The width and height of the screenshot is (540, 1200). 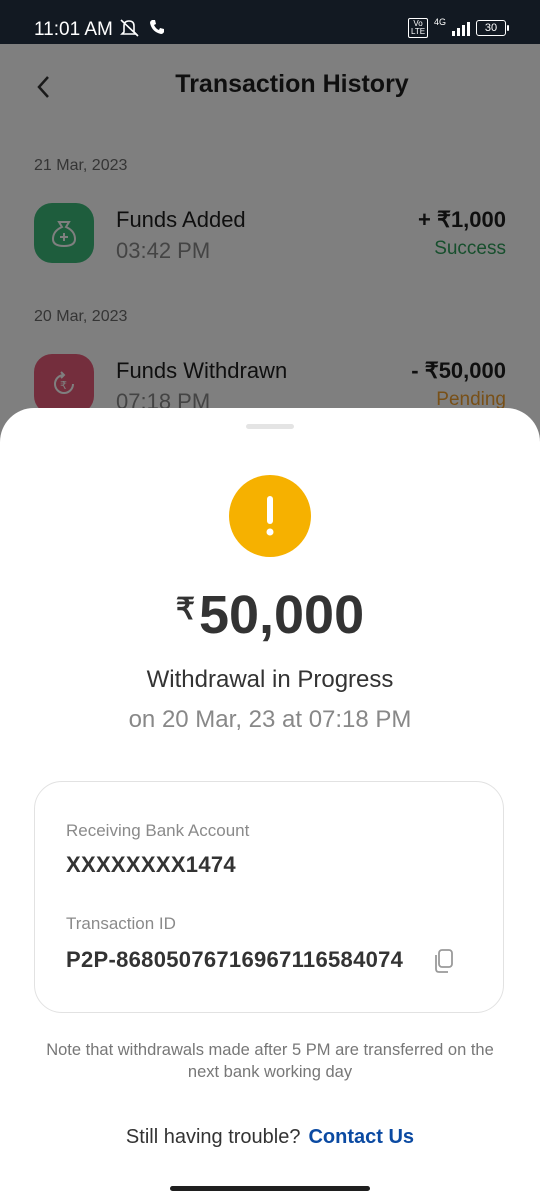 I want to click on pending-alert-icon, so click(x=270, y=516).